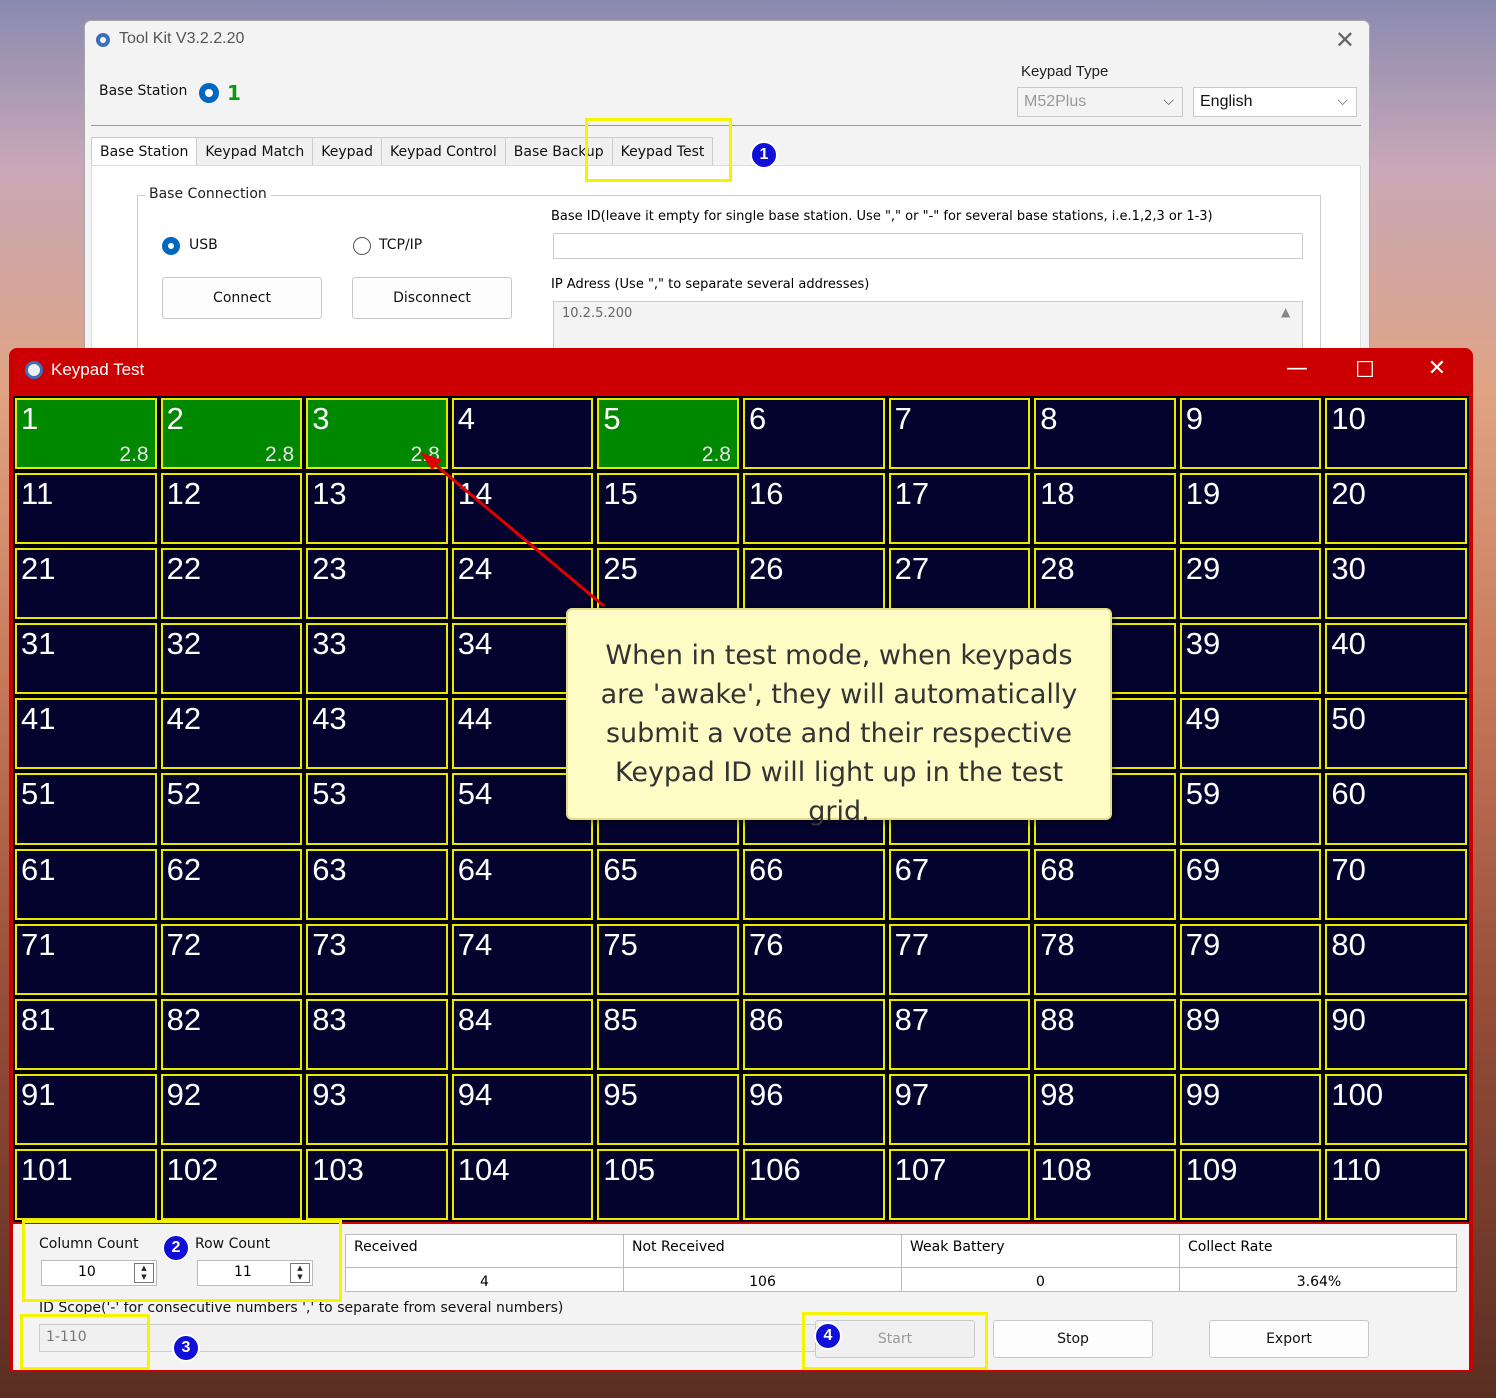 This screenshot has height=1398, width=1496. I want to click on keypad-cell-id: 54, so click(475, 794).